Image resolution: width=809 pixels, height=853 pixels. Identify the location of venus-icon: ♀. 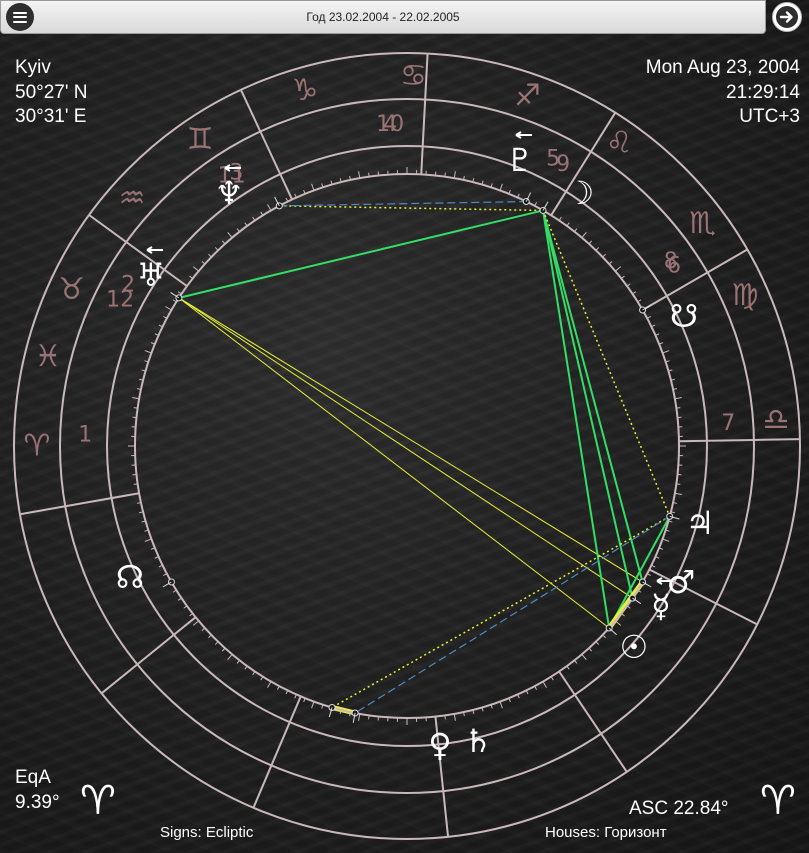
(439, 745).